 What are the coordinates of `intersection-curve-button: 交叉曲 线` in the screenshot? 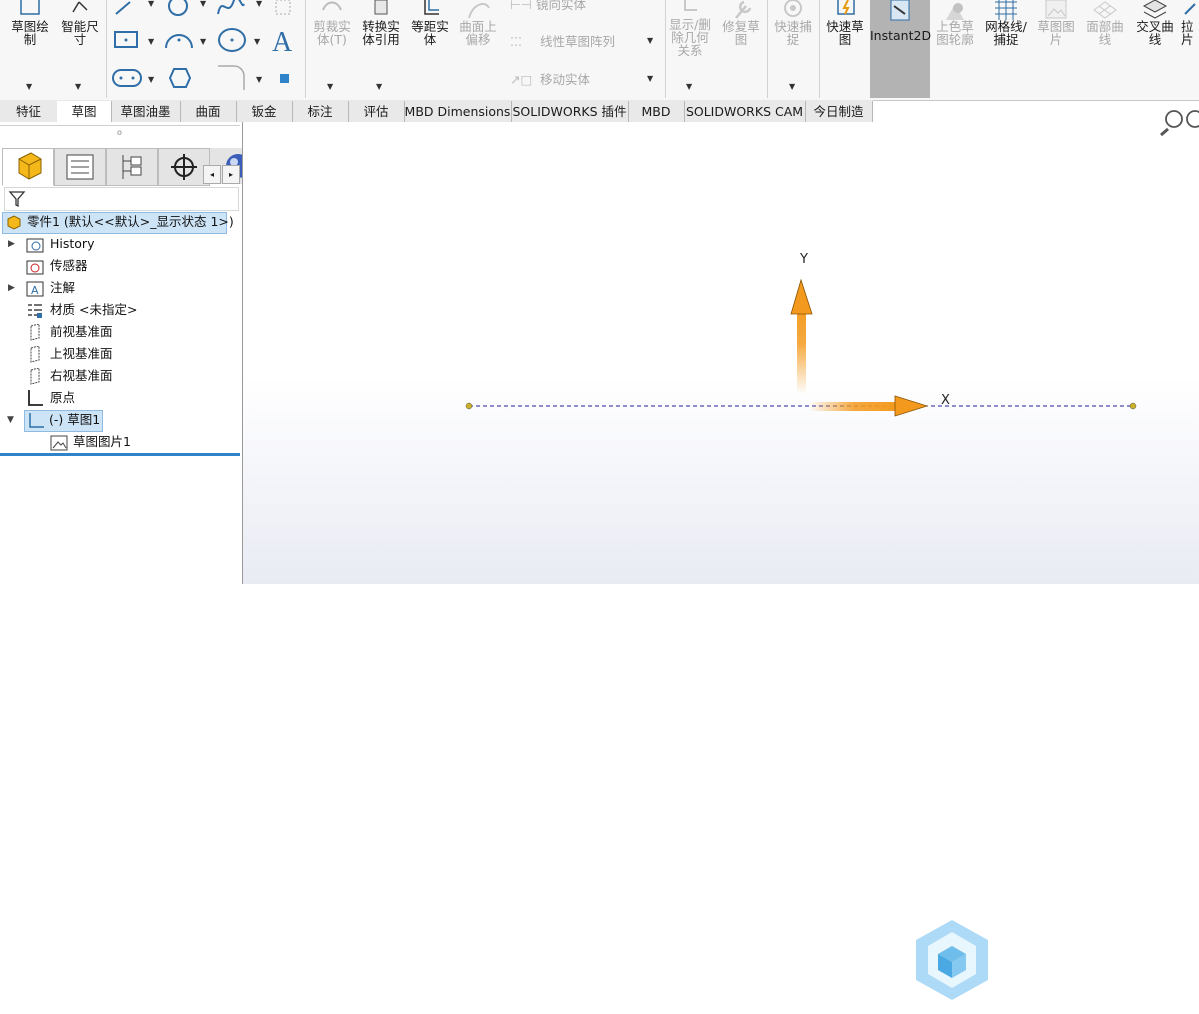 It's located at (1155, 23).